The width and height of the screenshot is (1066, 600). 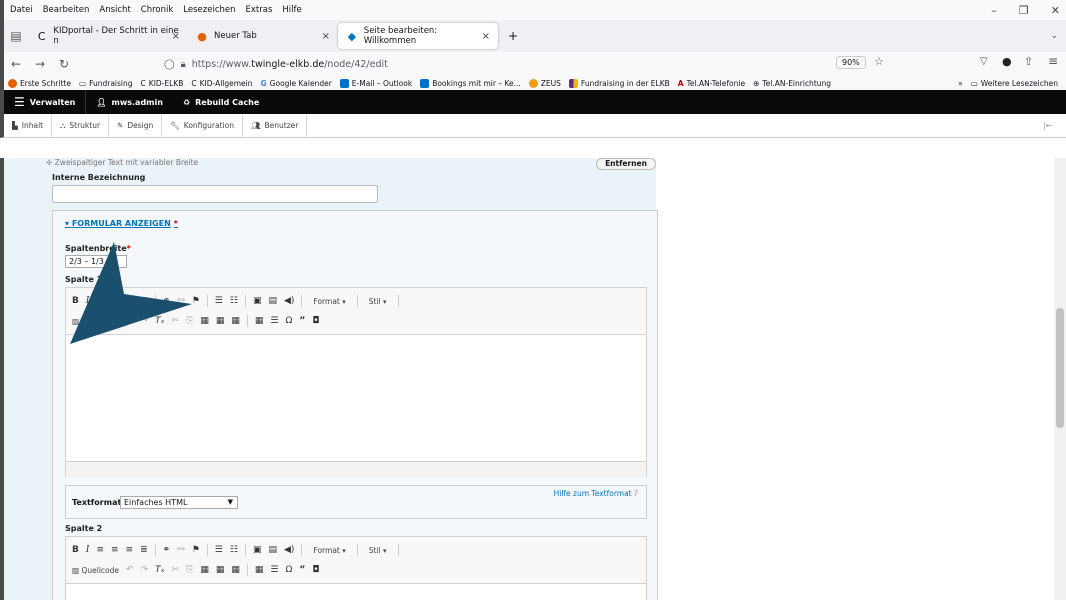 I want to click on page-scrollbar, so click(x=1060, y=379).